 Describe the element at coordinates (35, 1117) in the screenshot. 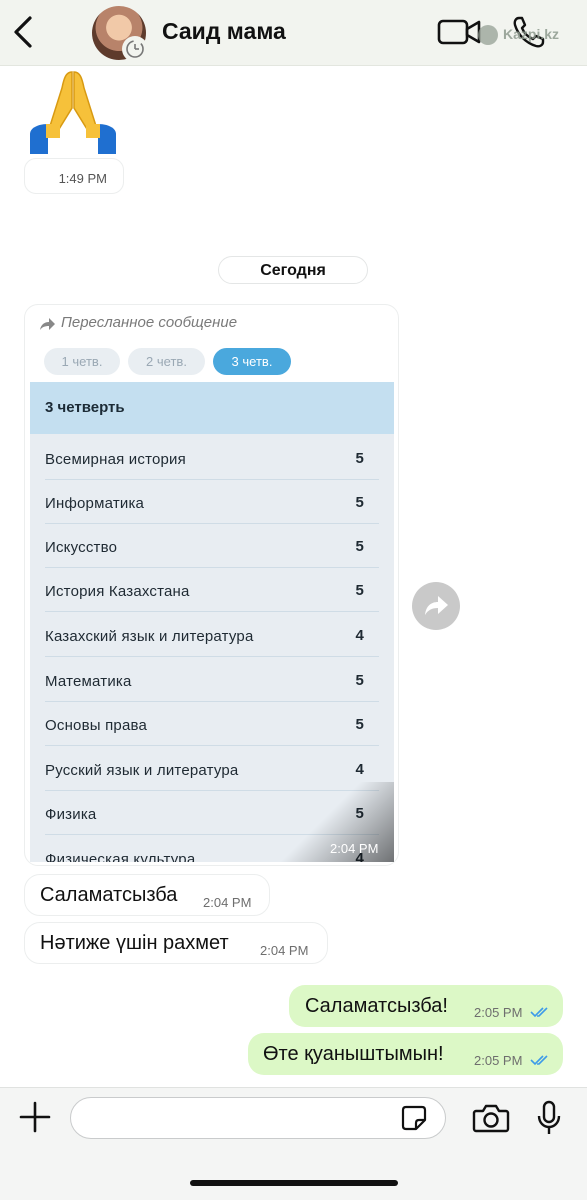

I see `plus-icon` at that location.